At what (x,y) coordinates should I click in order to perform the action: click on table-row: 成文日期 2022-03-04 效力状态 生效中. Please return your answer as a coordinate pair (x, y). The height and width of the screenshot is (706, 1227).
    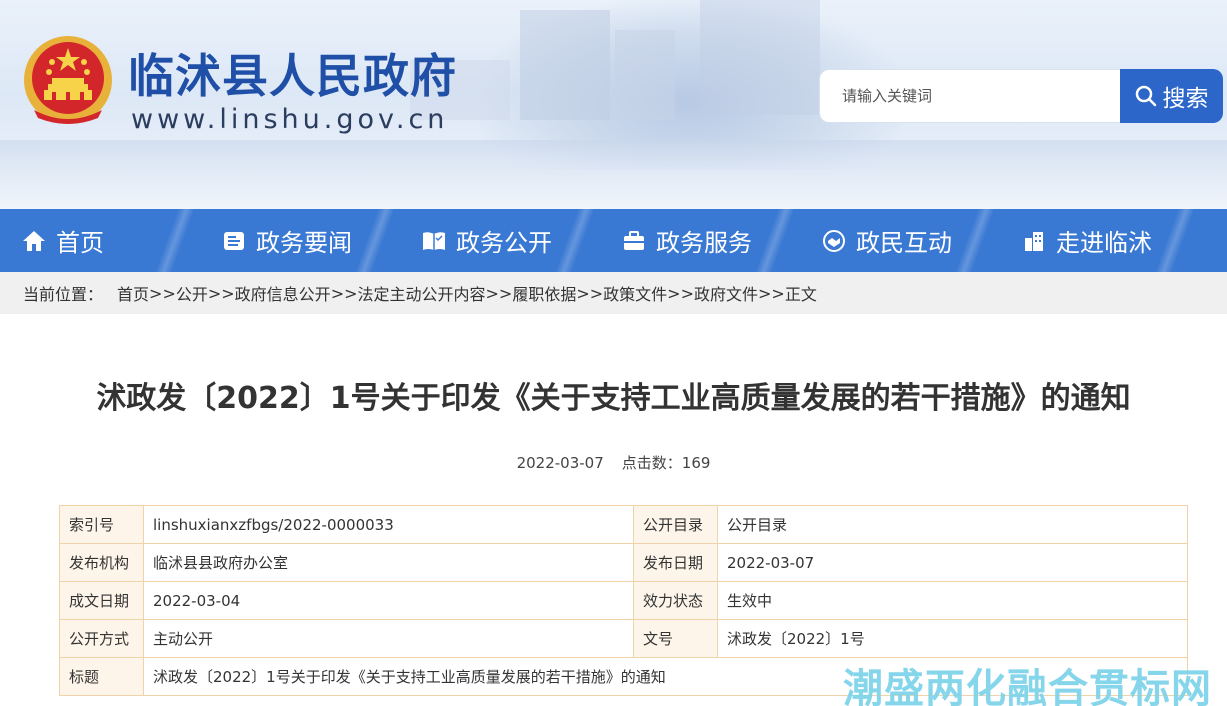
    Looking at the image, I should click on (623, 600).